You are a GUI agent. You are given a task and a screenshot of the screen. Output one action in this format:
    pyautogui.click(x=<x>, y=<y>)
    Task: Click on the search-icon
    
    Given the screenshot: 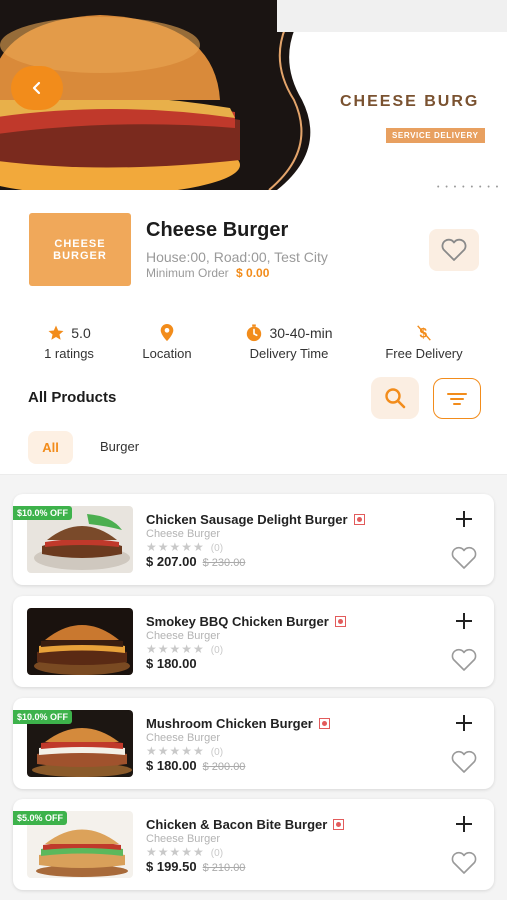 What is the action you would take?
    pyautogui.click(x=395, y=398)
    